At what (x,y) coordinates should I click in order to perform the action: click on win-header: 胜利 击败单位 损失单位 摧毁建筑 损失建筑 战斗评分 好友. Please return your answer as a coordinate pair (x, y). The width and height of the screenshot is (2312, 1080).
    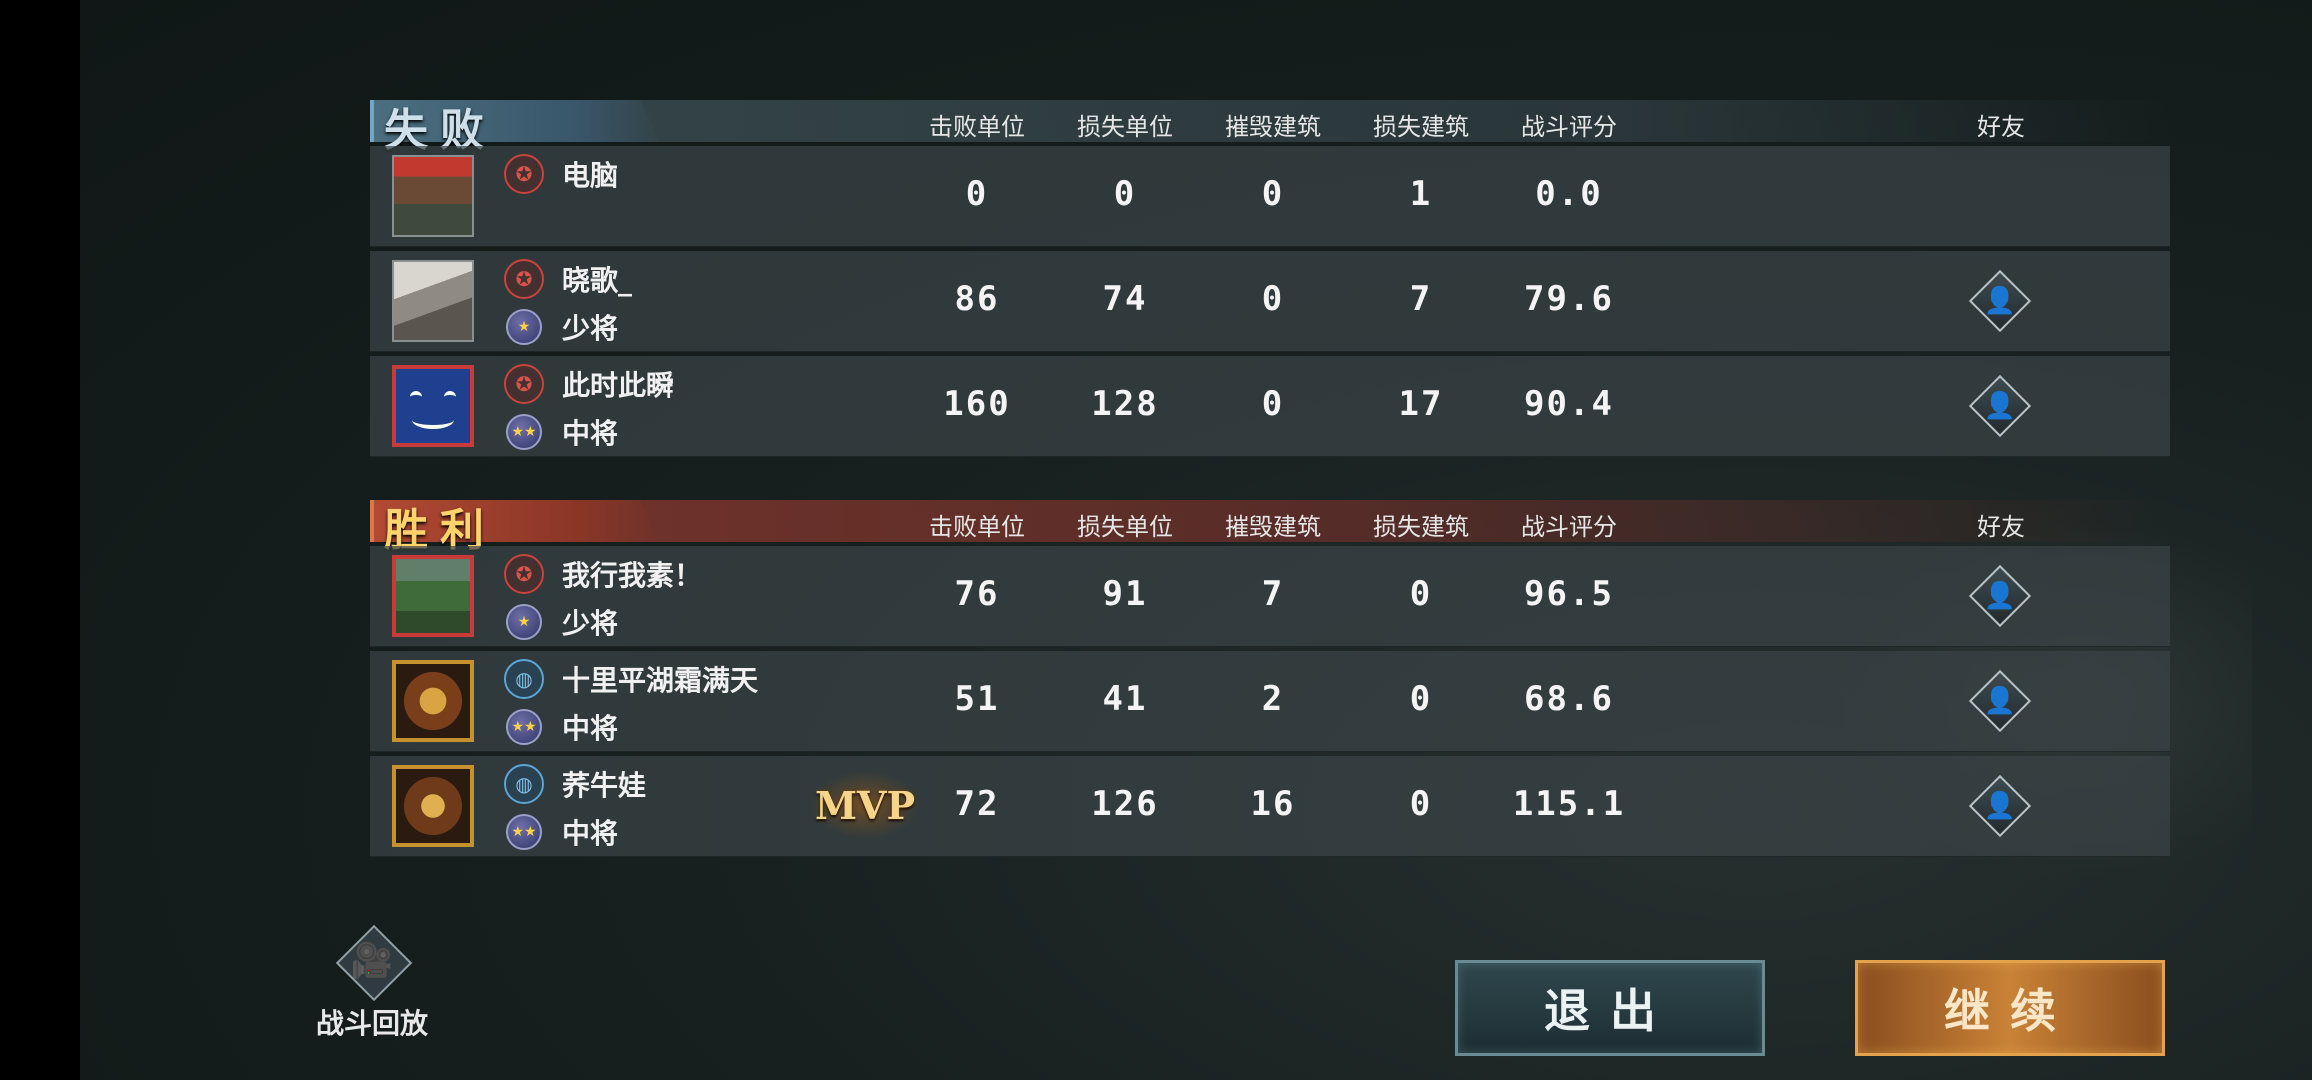
    Looking at the image, I should click on (1270, 528).